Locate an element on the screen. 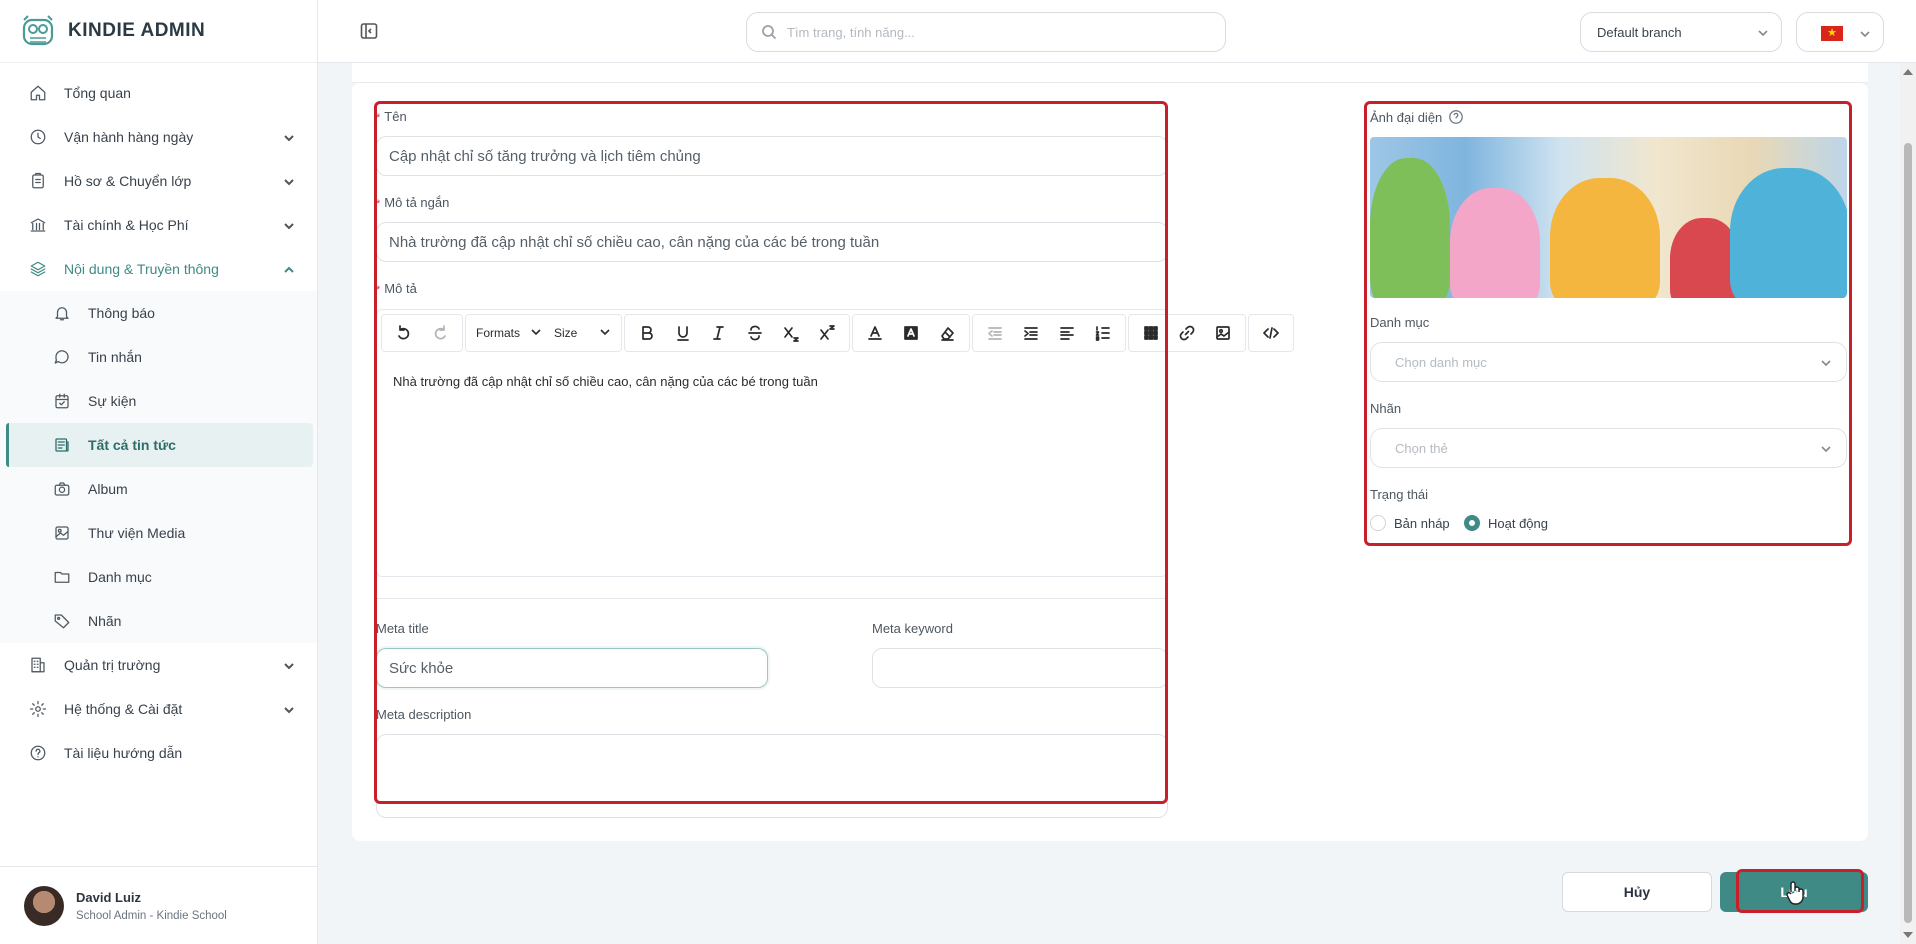 The image size is (1916, 944). sidebar-item-overview: Tổng quan is located at coordinates (158, 93).